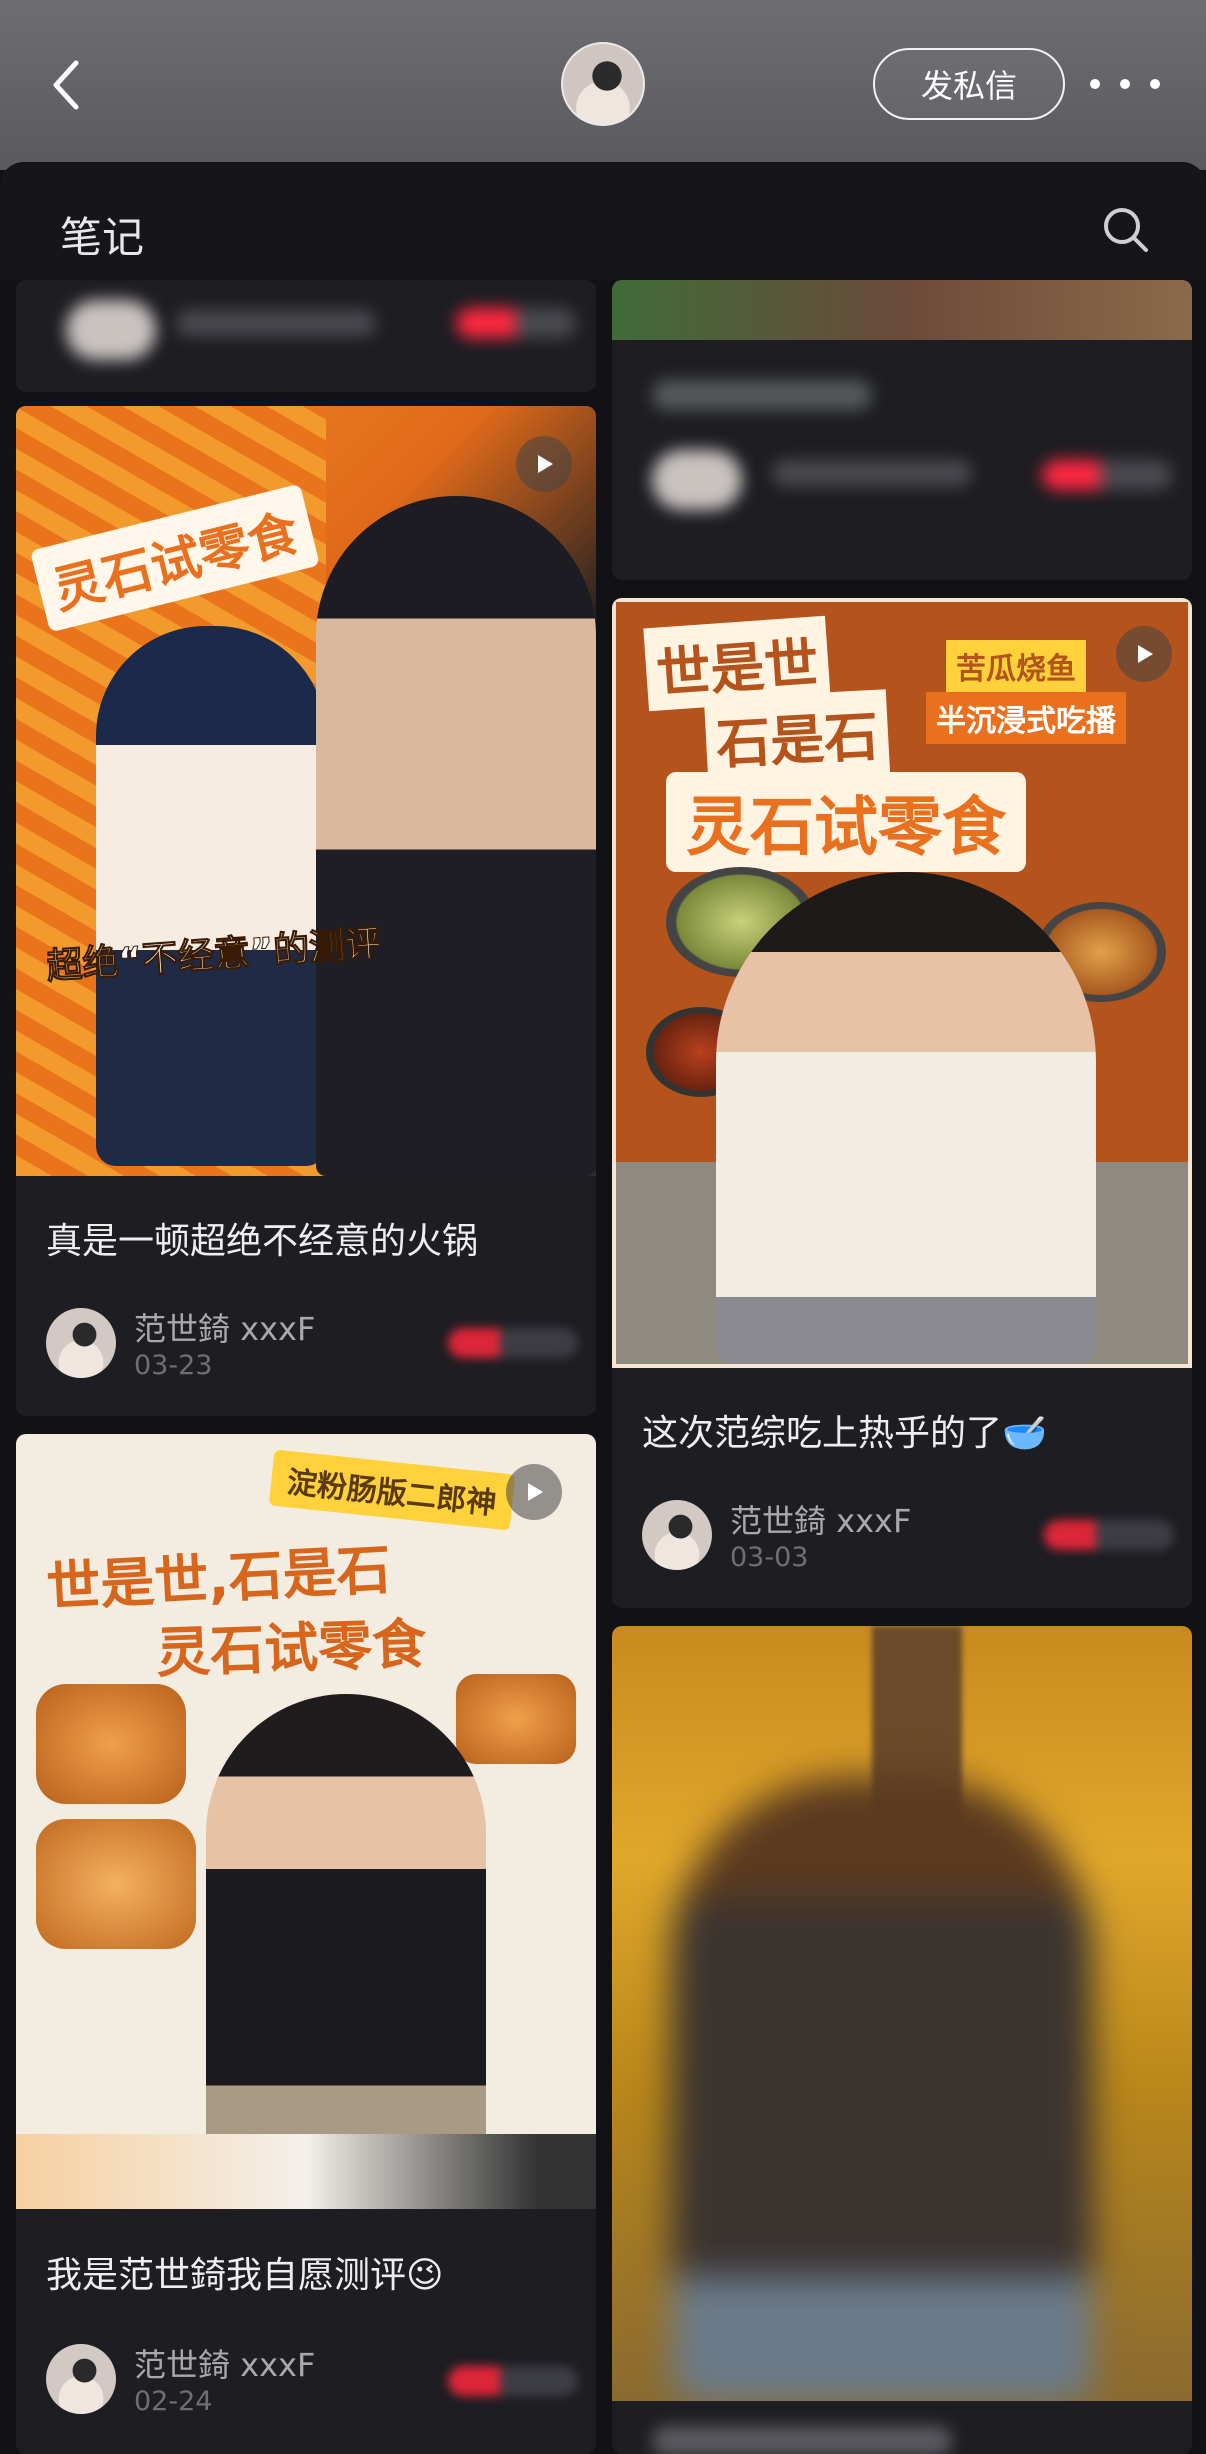 The image size is (1206, 2454). I want to click on search-icon, so click(1126, 230).